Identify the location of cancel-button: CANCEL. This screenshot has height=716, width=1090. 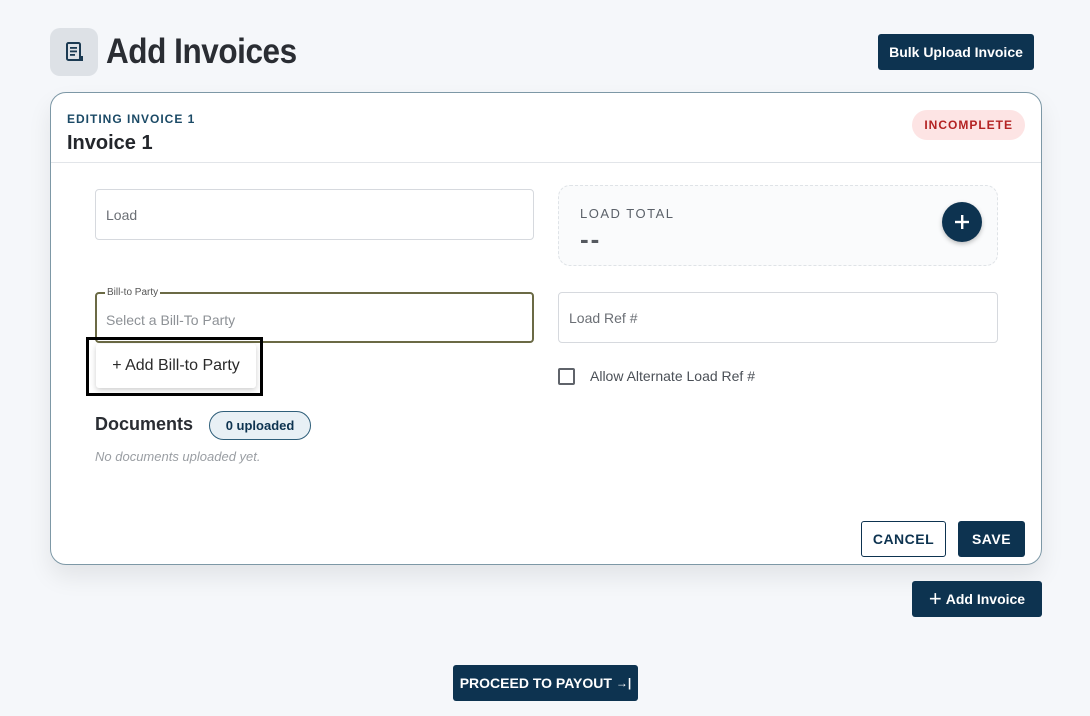
(903, 539).